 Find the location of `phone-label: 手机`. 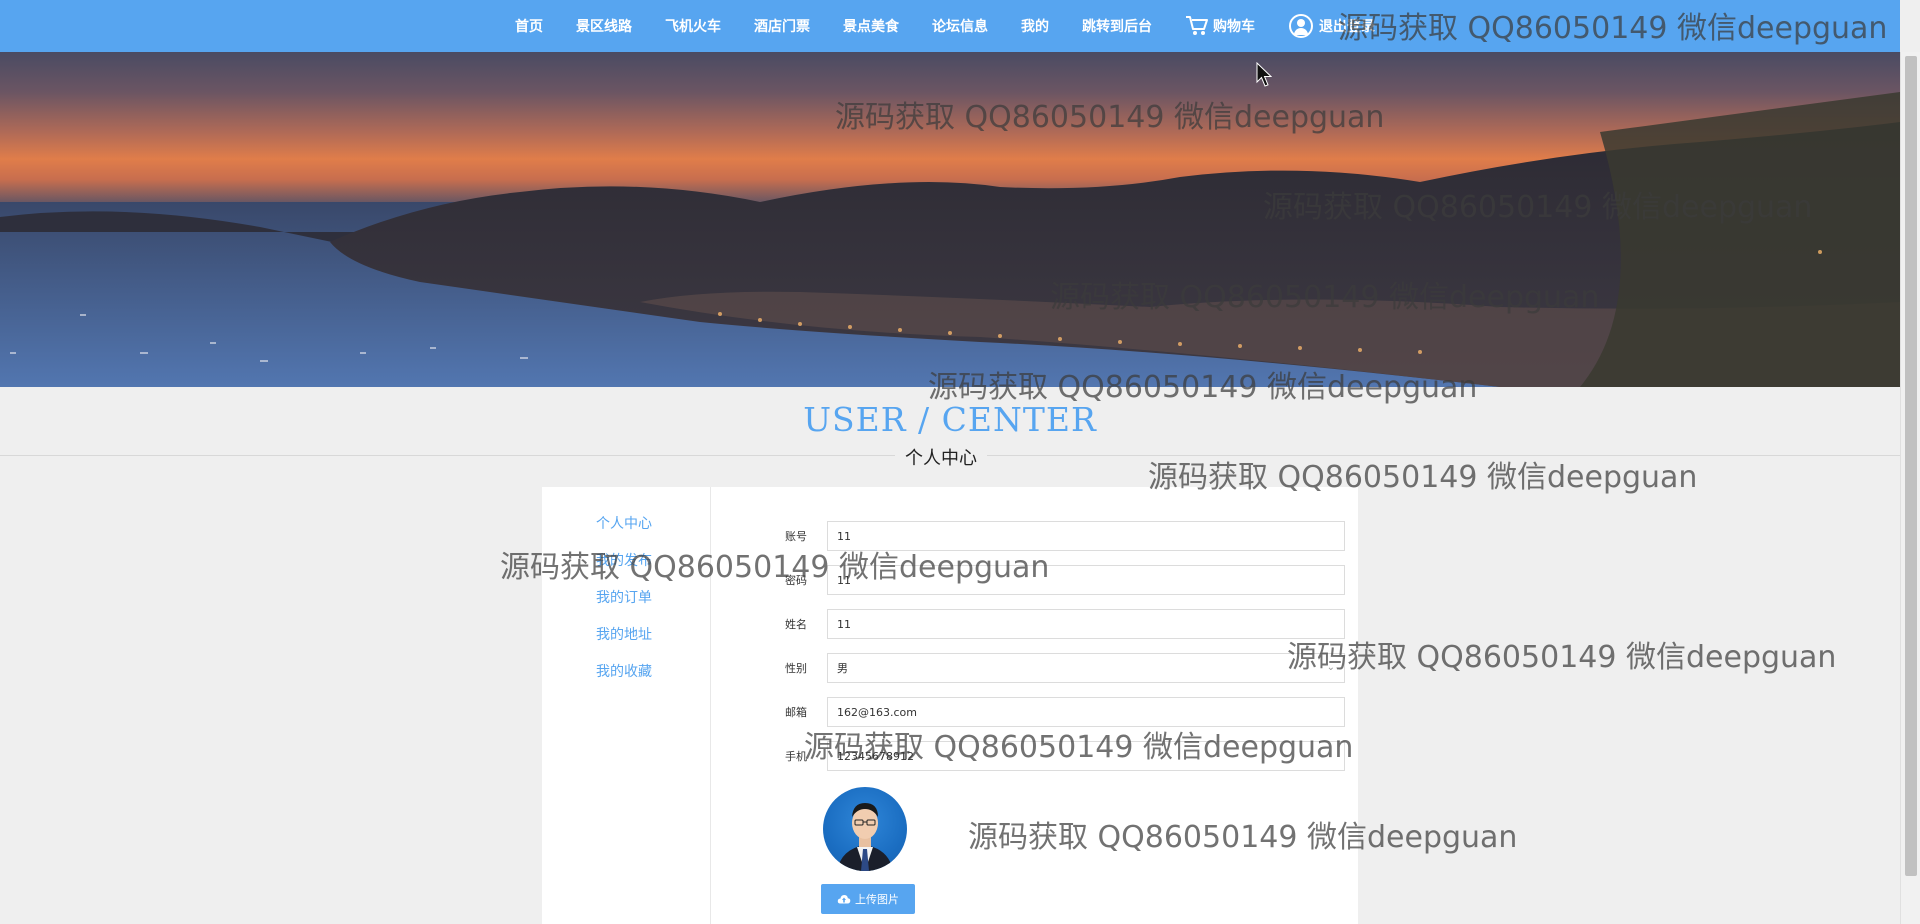

phone-label: 手机 is located at coordinates (796, 756).